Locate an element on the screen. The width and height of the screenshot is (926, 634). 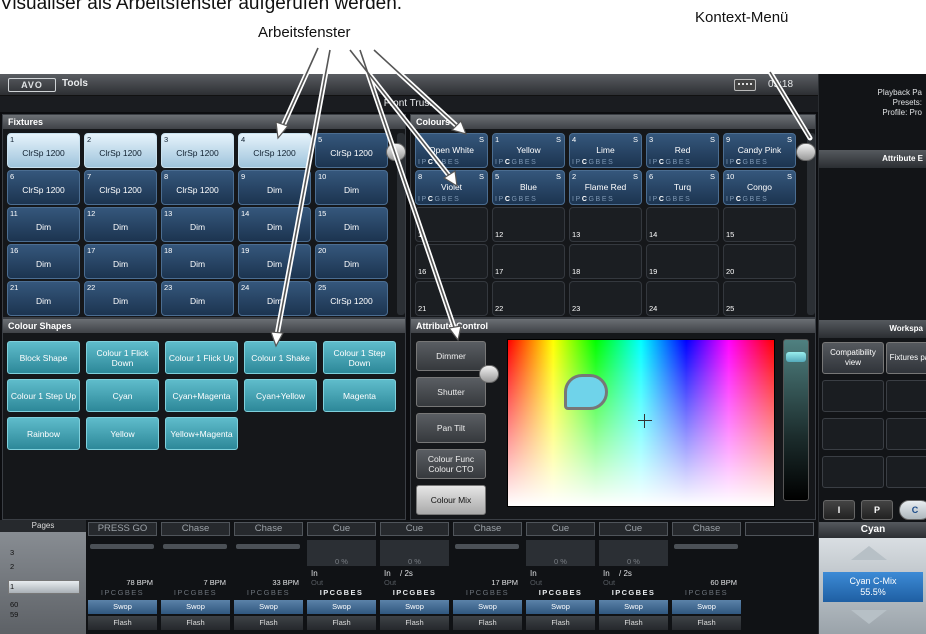
colour-palette-tile: 17 is located at coordinates (528, 261).